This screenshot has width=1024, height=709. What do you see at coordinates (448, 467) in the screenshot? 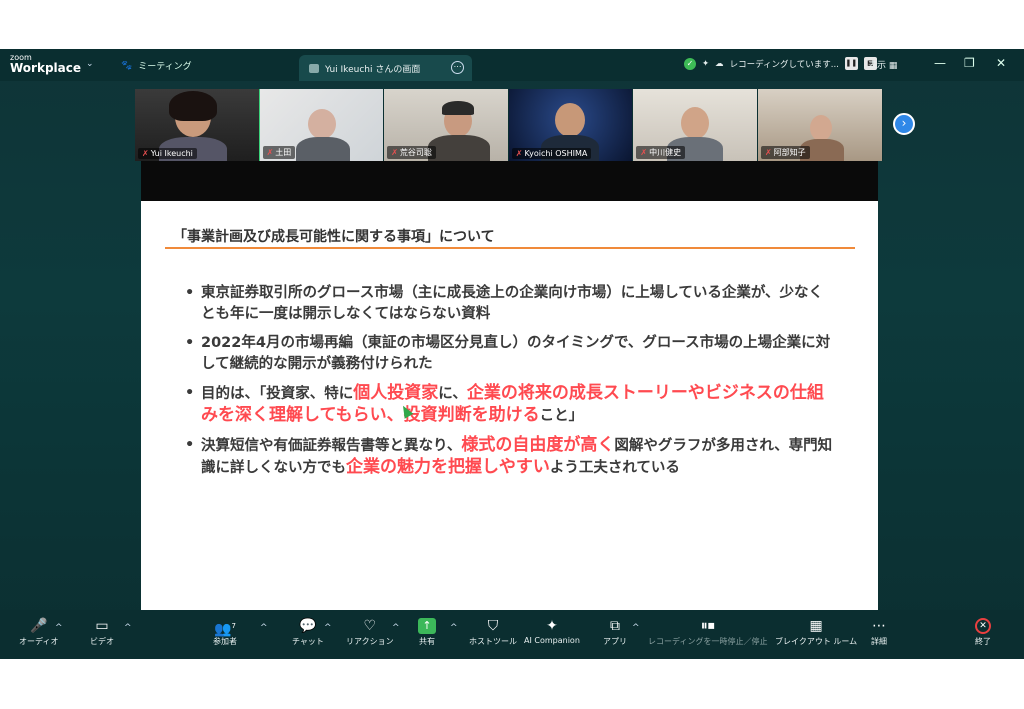
I see `highlighted-text: 企業の魅力を把握しやすい` at bounding box center [448, 467].